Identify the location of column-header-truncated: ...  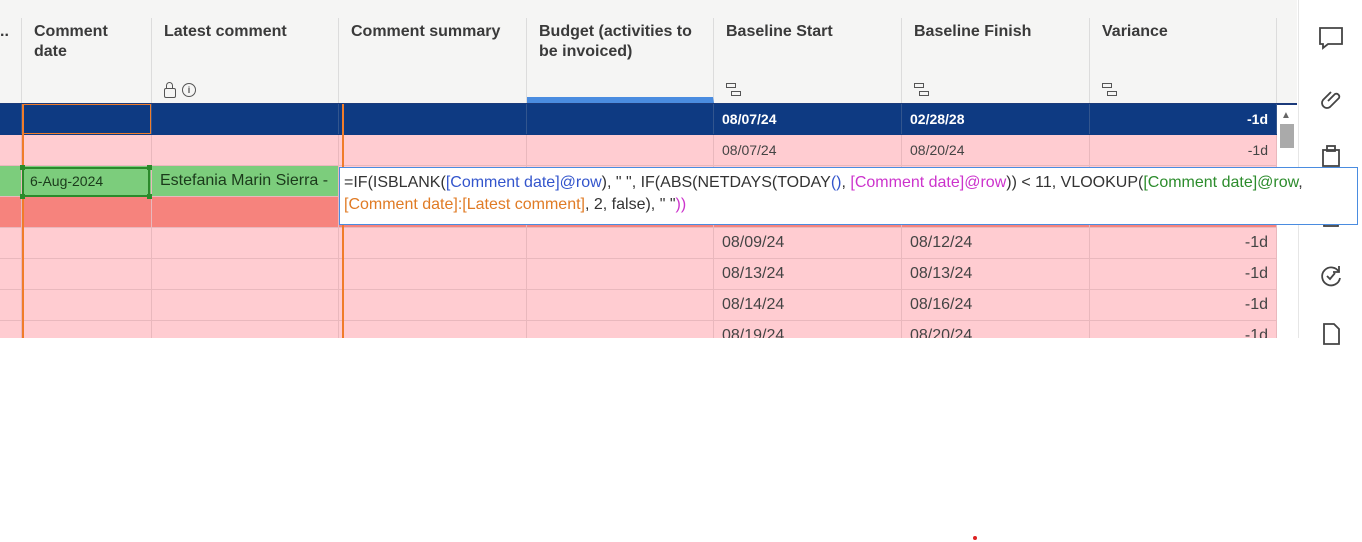
(11, 60).